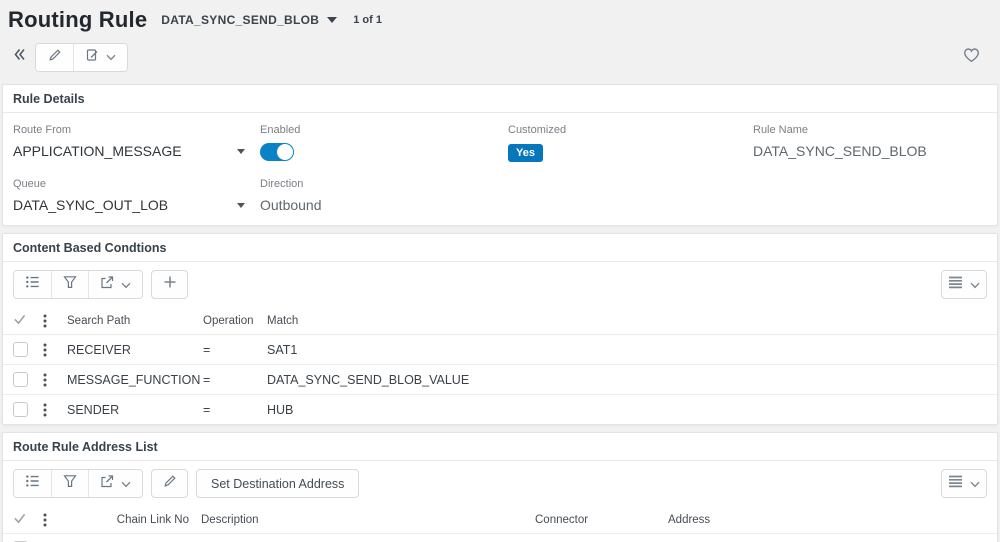 The image size is (1000, 542). I want to click on plus-icon, so click(170, 284).